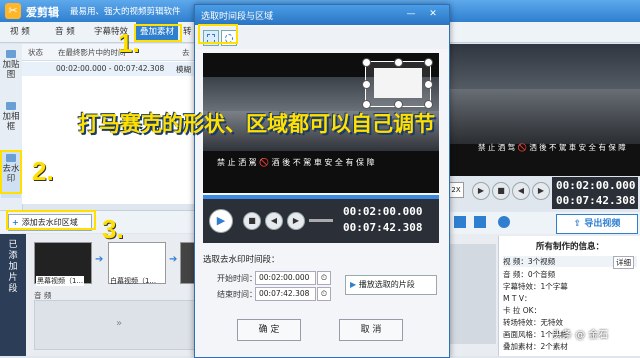 This screenshot has width=640, height=358. Describe the element at coordinates (11, 172) in the screenshot. I see `highlight-box-sidebar` at that location.